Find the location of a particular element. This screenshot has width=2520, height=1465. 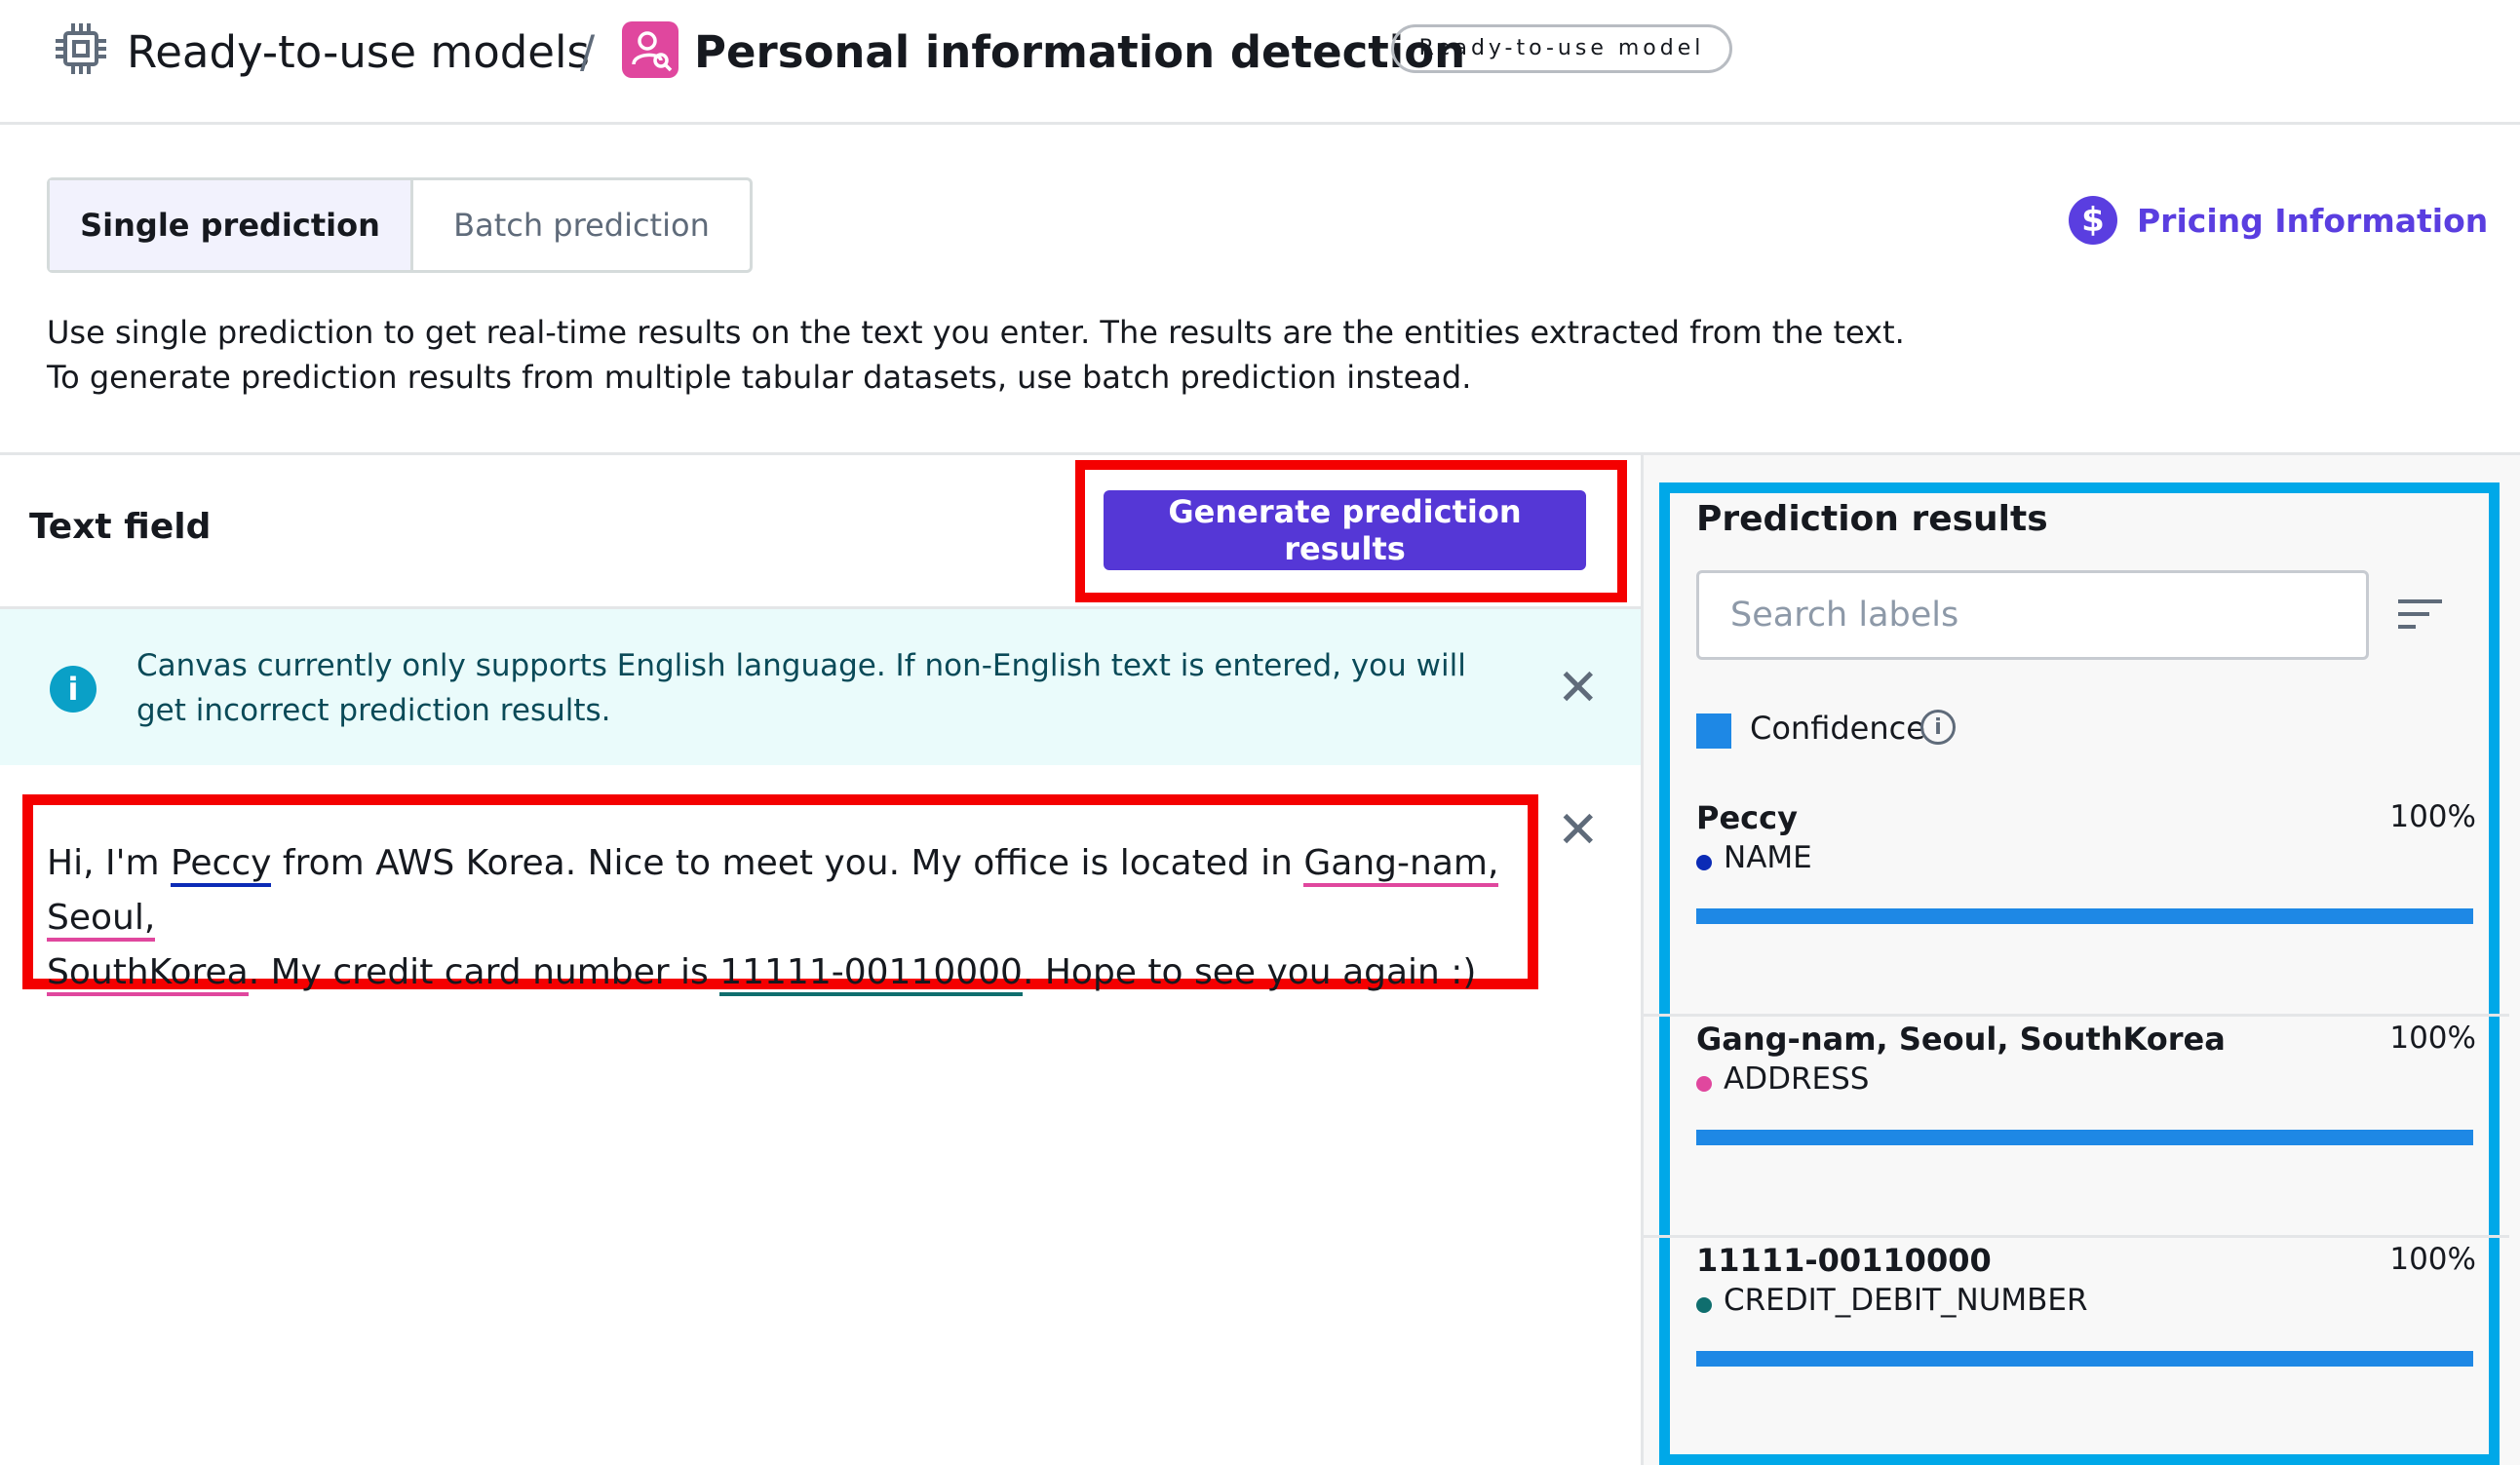

result-entity: 11111-00110000 is located at coordinates (1844, 1261).